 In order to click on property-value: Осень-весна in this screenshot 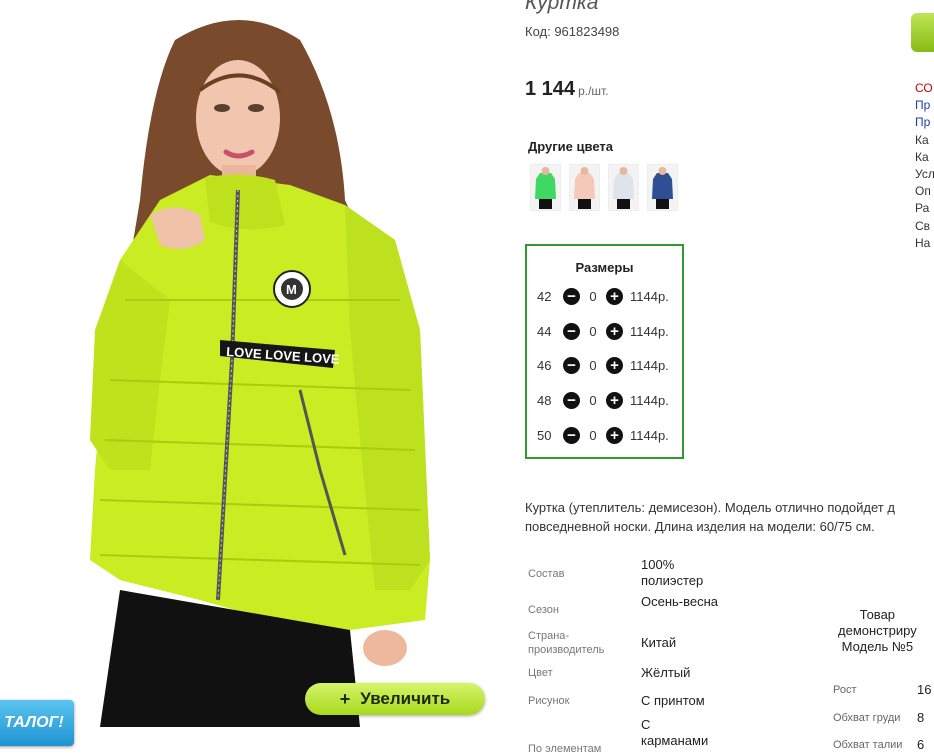, I will do `click(680, 601)`.